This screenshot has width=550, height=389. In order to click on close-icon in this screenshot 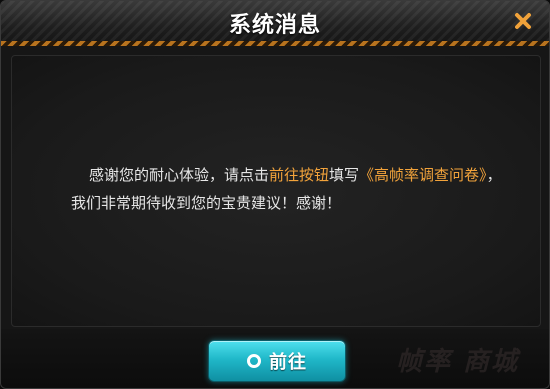, I will do `click(523, 21)`.